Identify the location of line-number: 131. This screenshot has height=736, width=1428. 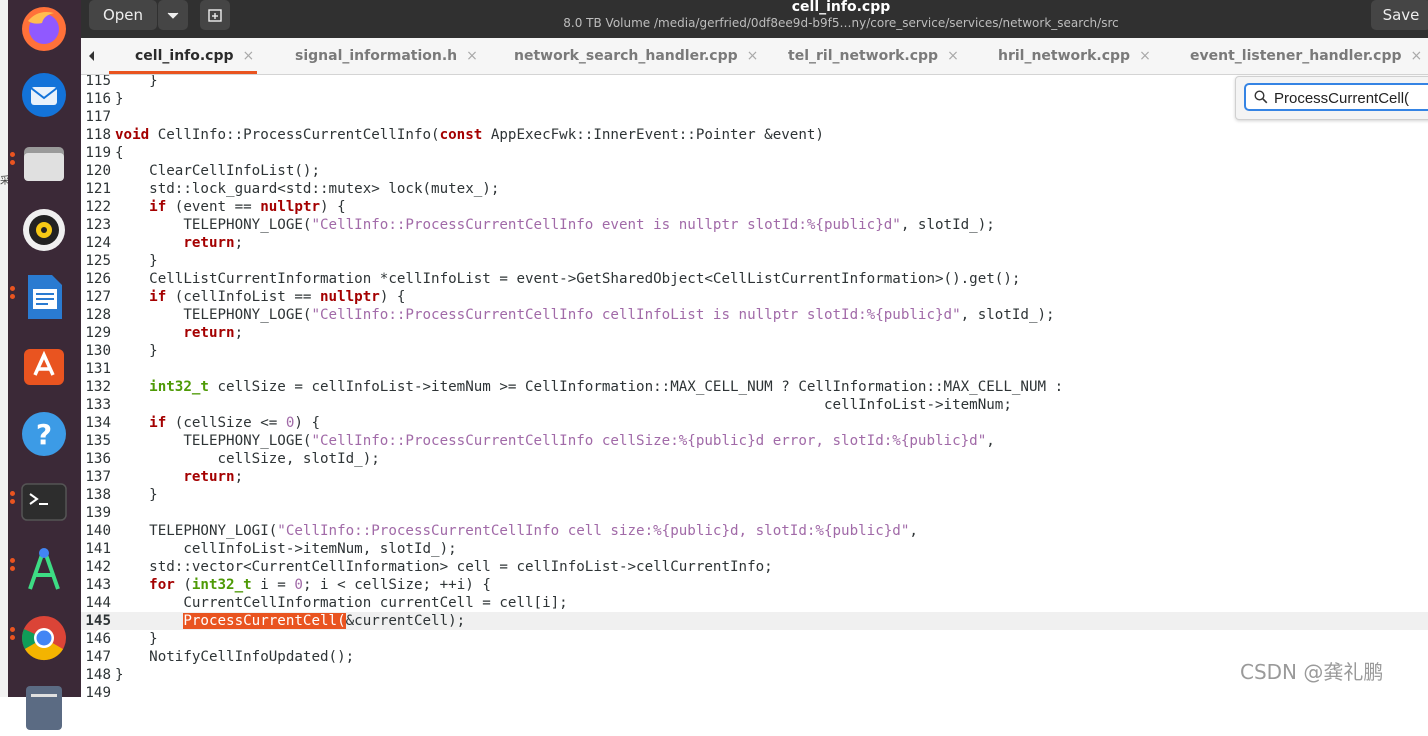
(98, 369).